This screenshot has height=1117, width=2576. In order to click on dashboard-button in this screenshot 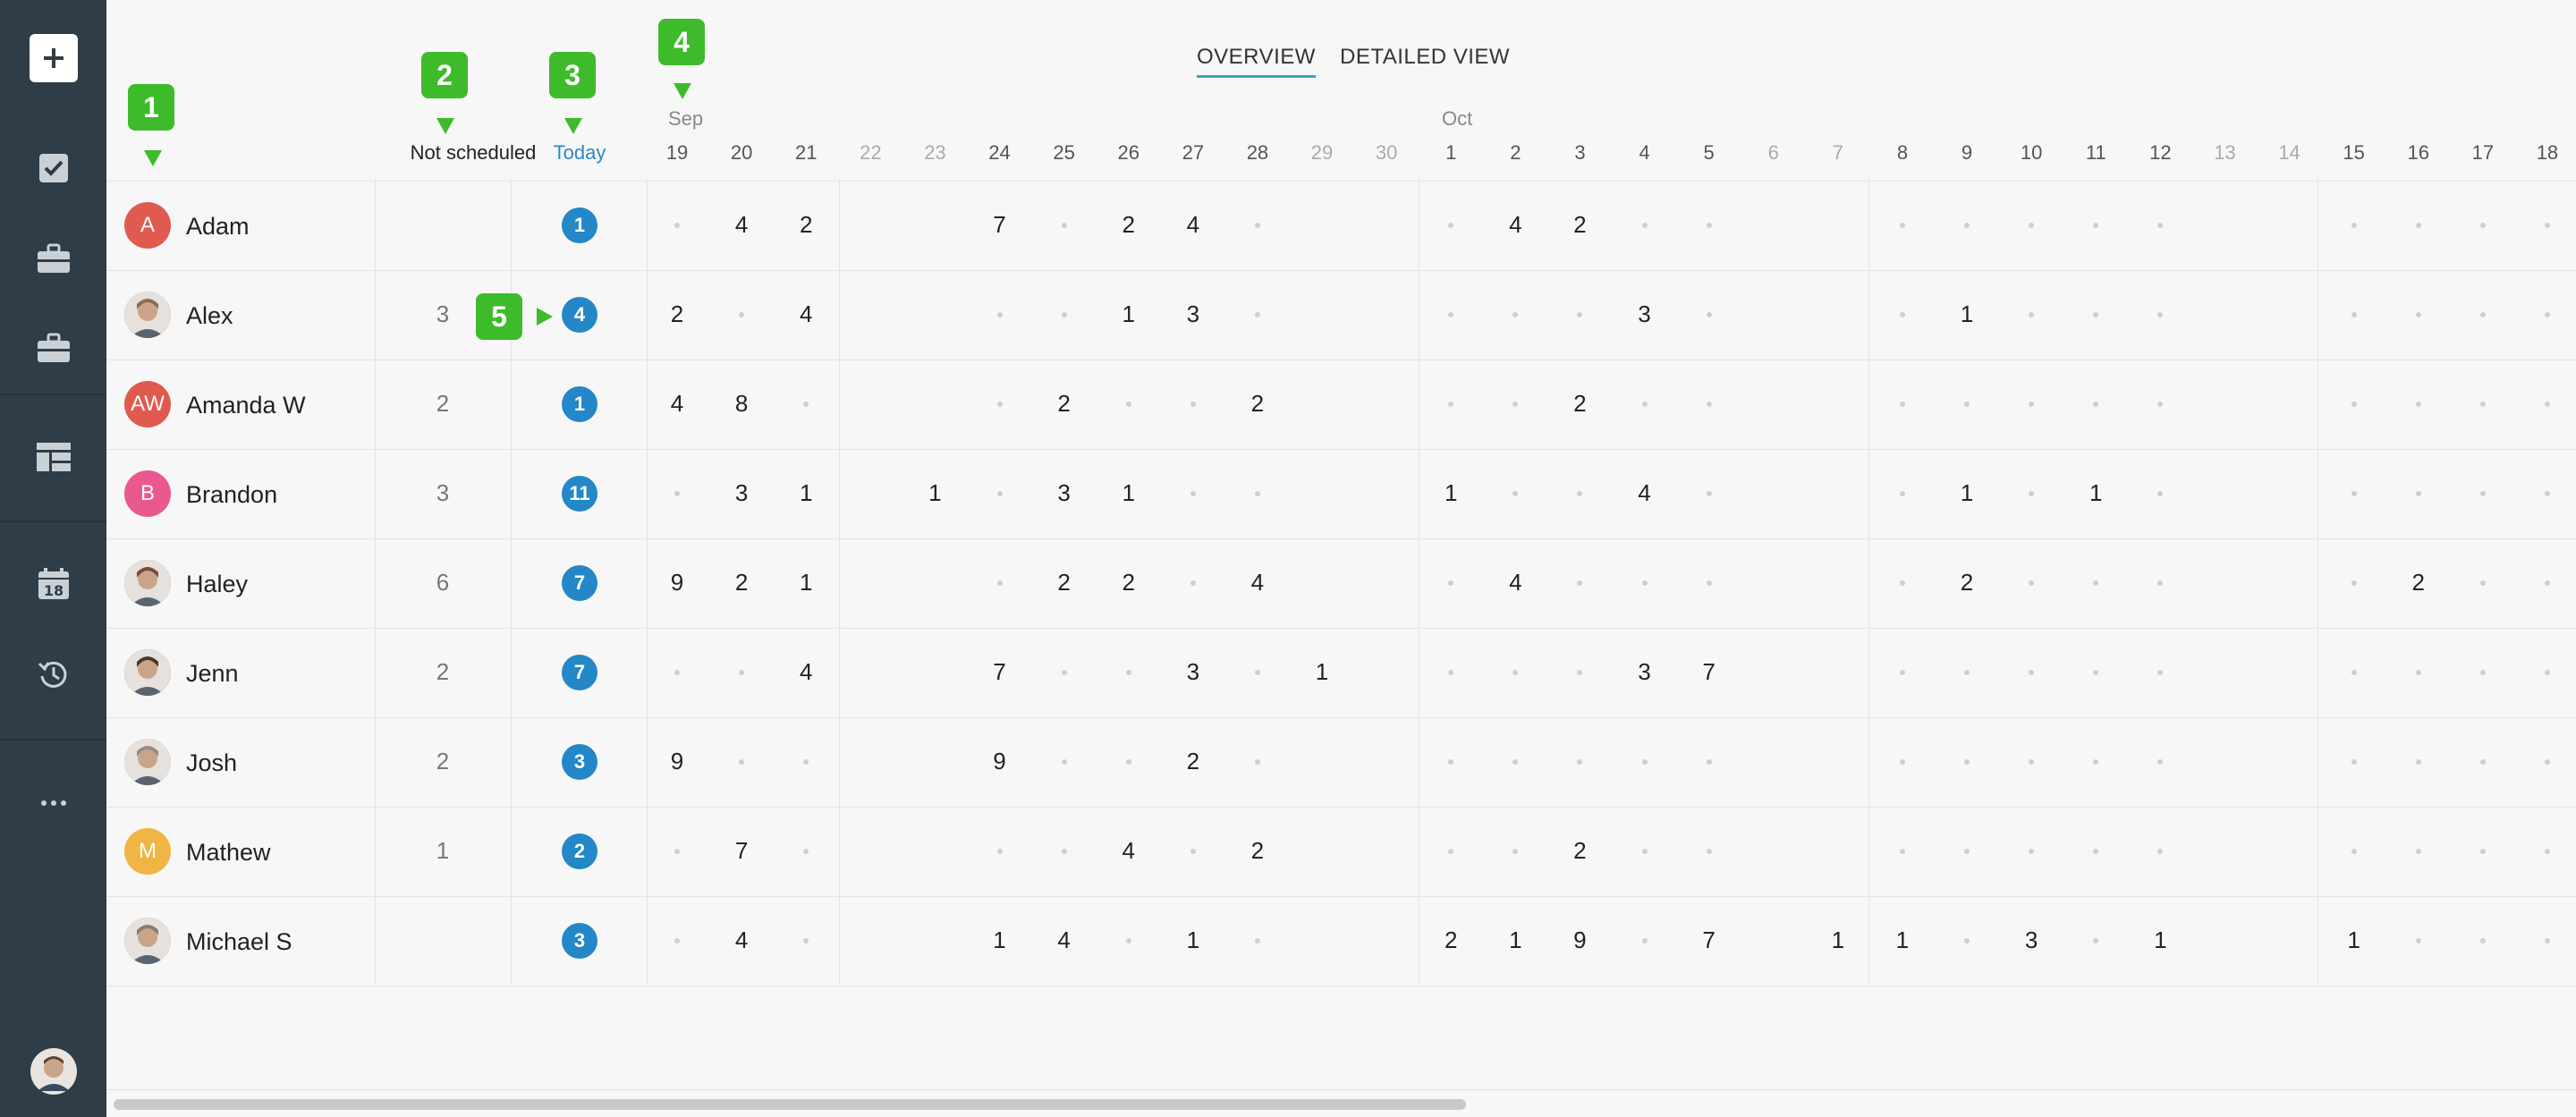, I will do `click(53, 459)`.